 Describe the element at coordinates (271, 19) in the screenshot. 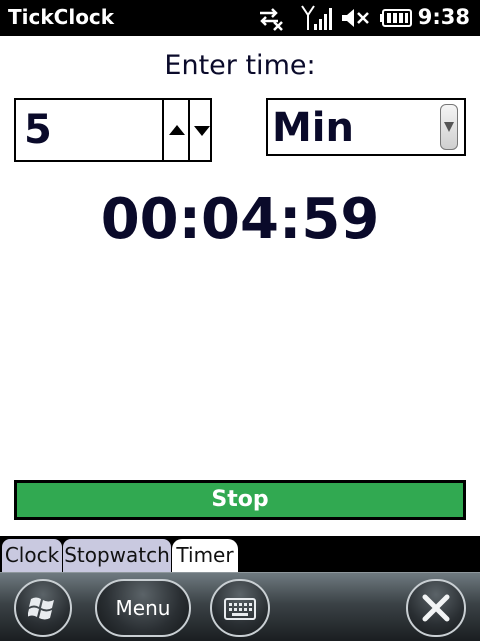

I see `data-sync-off-icon` at that location.